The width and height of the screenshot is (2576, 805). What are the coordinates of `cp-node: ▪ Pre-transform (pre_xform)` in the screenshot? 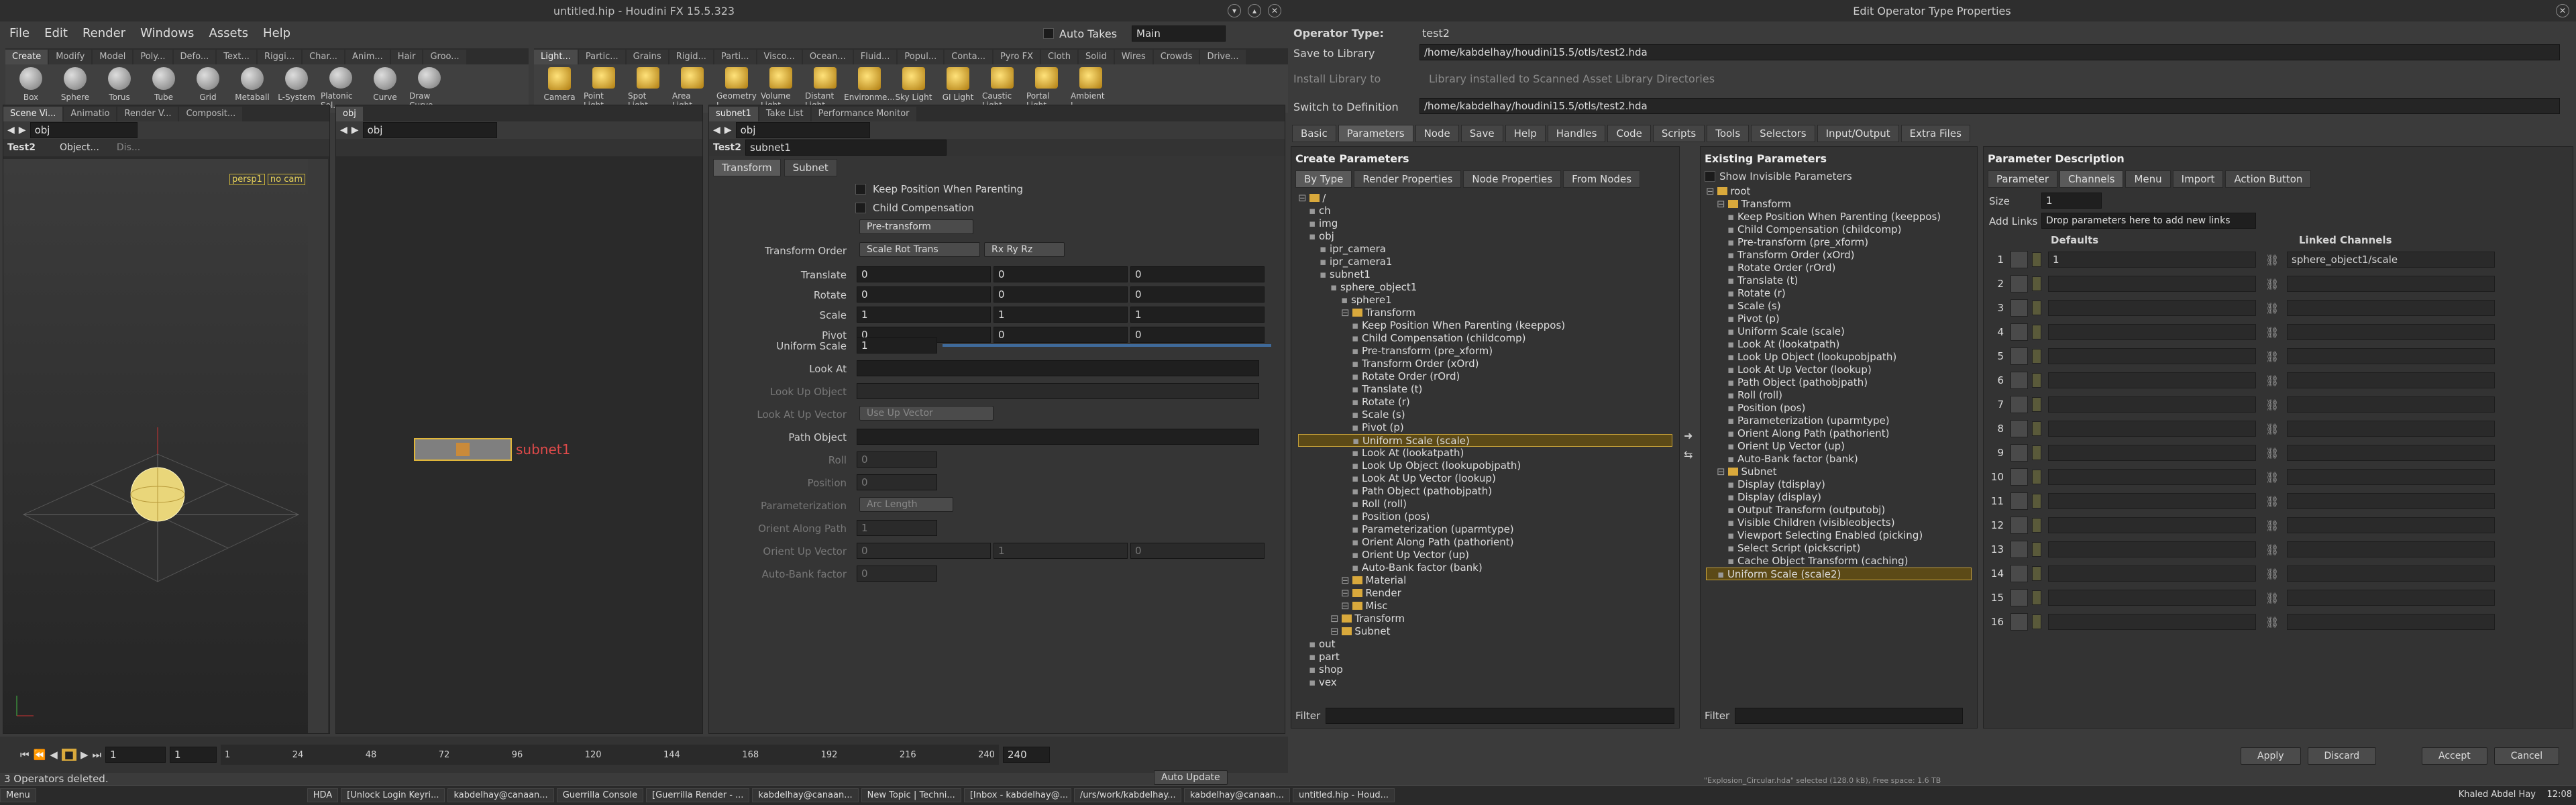 It's located at (1485, 351).